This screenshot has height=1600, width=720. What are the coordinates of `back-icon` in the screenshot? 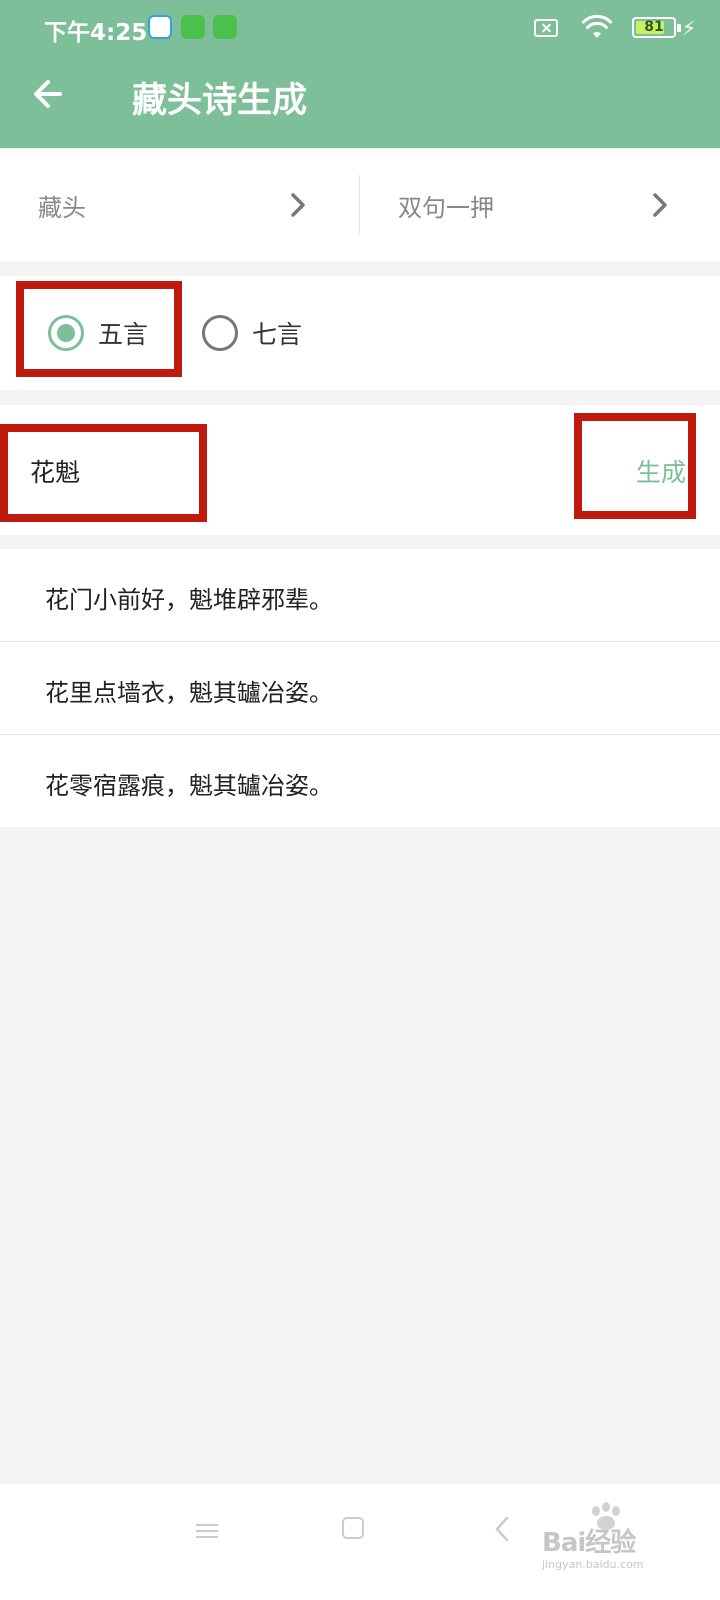 It's located at (502, 1529).